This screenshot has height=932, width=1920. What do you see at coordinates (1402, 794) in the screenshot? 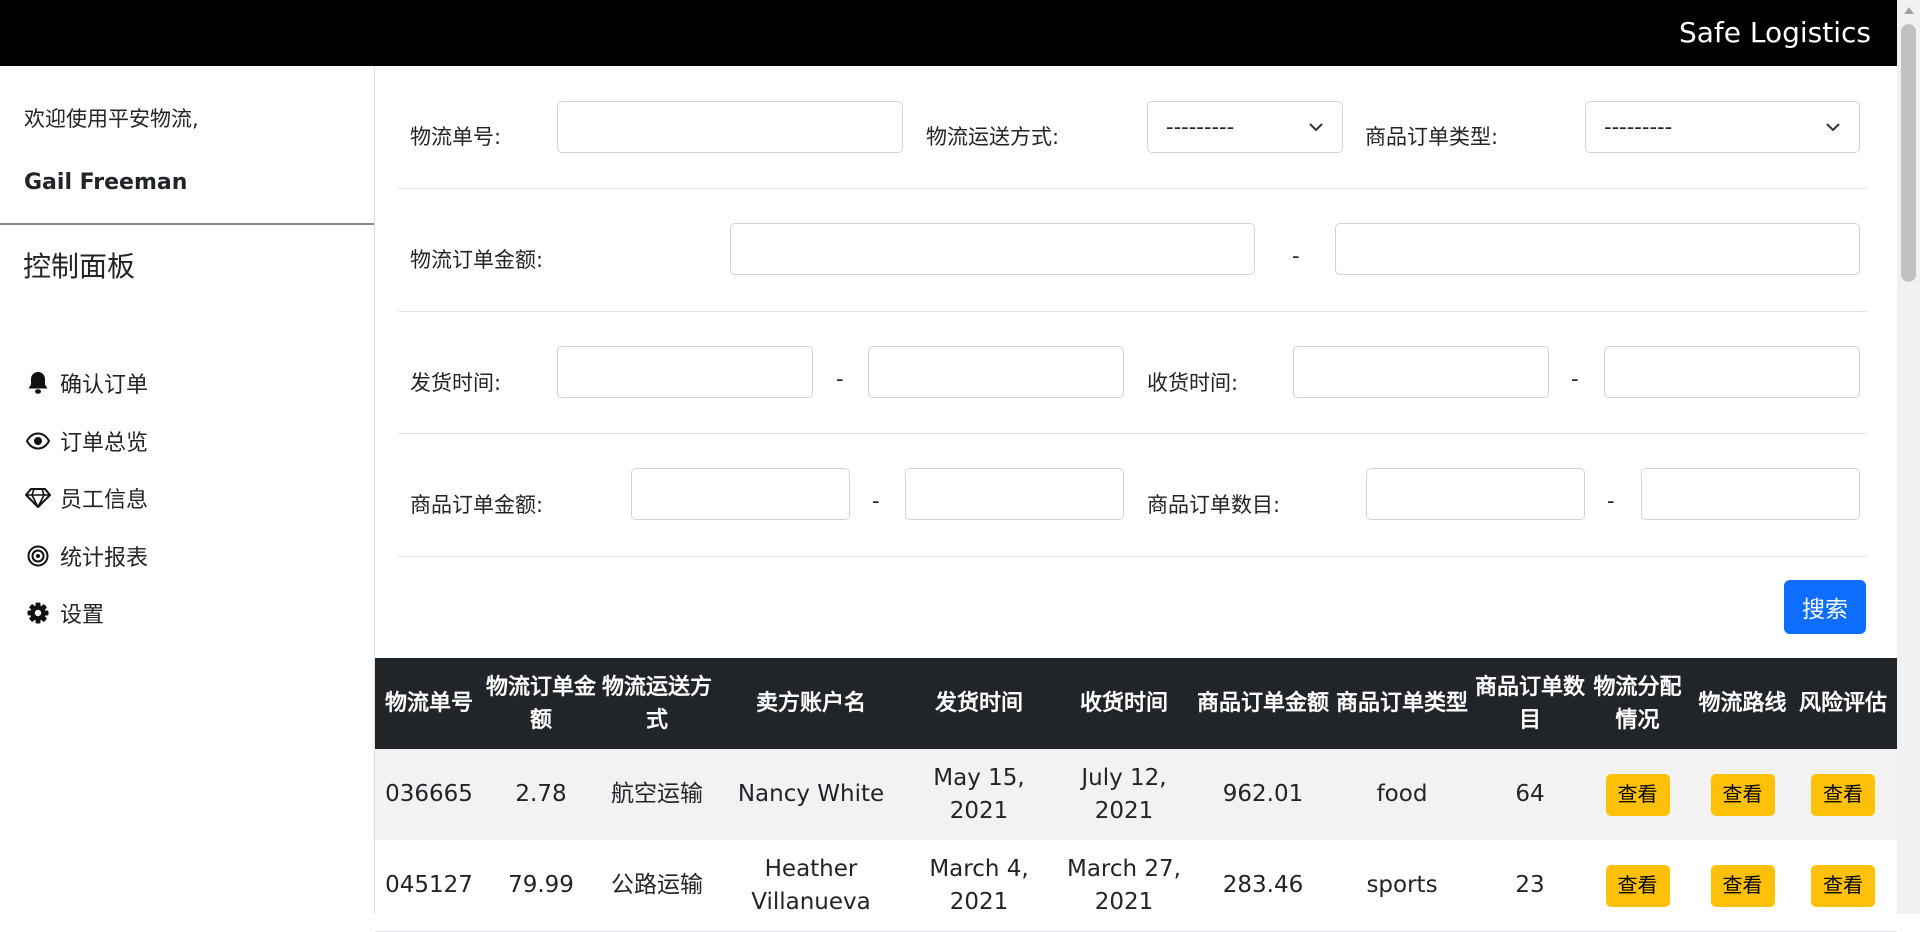
I see `cell-order-type: food` at bounding box center [1402, 794].